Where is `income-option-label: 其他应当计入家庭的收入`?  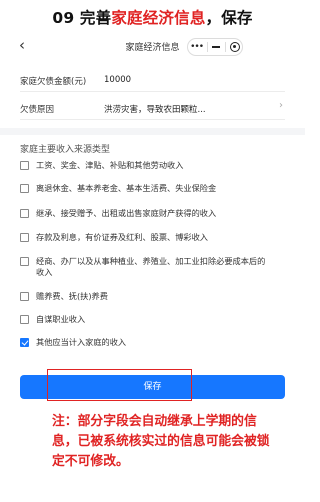 income-option-label: 其他应当计入家庭的收入 is located at coordinates (81, 342).